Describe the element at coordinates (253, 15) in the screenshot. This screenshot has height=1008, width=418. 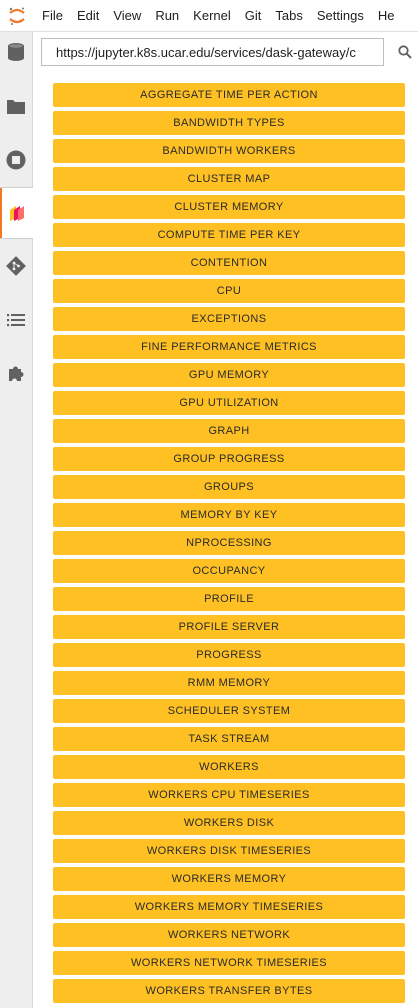
I see `menu-git: Git` at that location.